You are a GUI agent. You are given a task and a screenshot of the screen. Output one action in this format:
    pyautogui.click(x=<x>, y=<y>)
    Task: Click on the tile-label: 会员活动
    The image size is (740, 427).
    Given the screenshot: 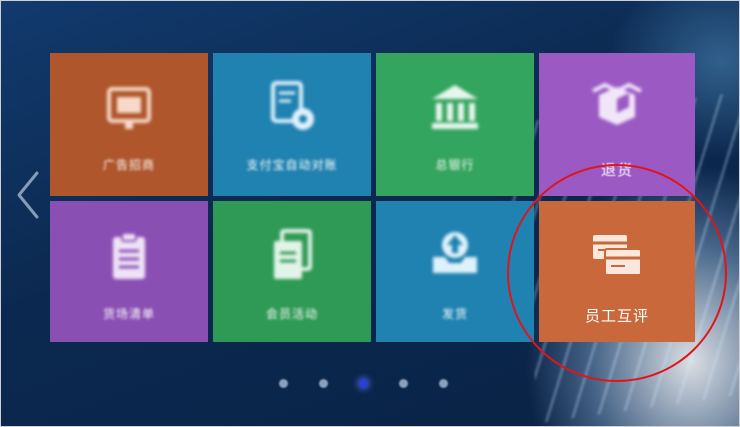 What is the action you would take?
    pyautogui.click(x=291, y=314)
    